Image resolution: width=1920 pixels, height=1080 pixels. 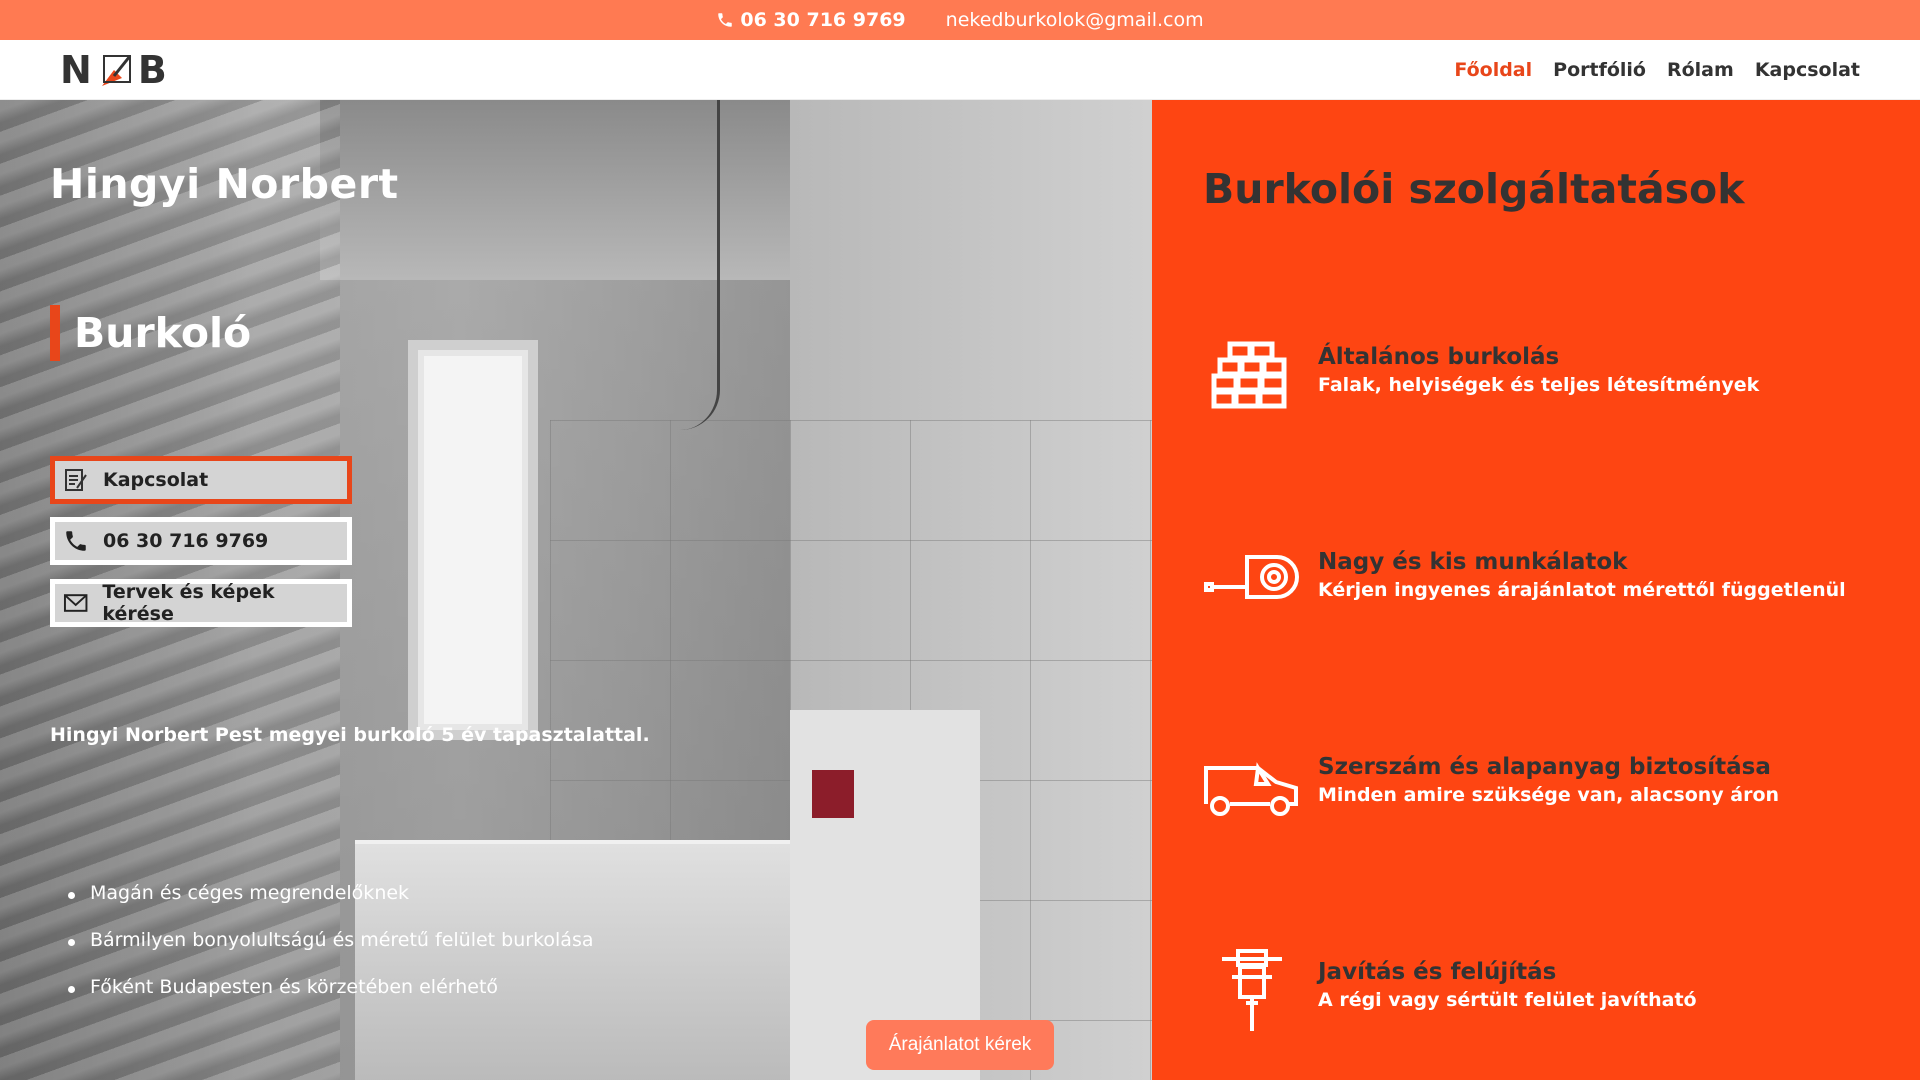 What do you see at coordinates (473, 540) in the screenshot?
I see `bathroom-window` at bounding box center [473, 540].